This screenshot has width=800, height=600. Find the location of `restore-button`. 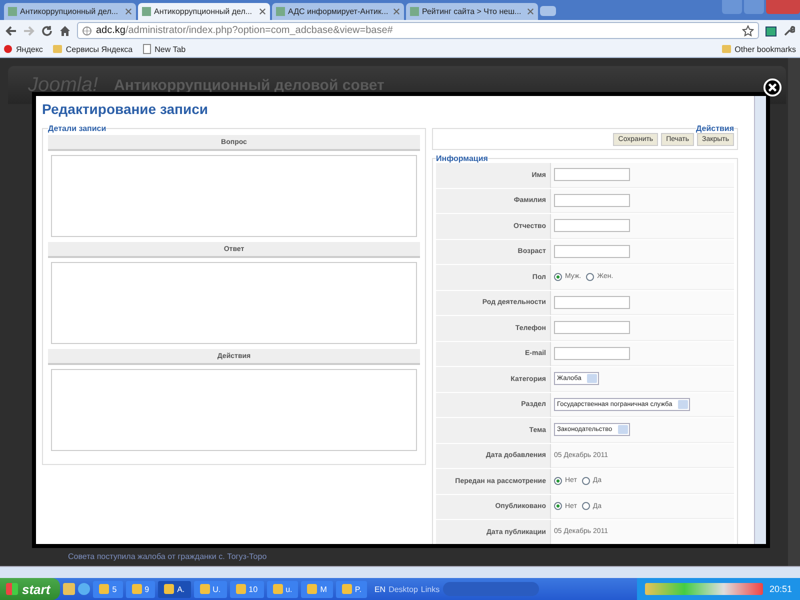

restore-button is located at coordinates (754, 7).